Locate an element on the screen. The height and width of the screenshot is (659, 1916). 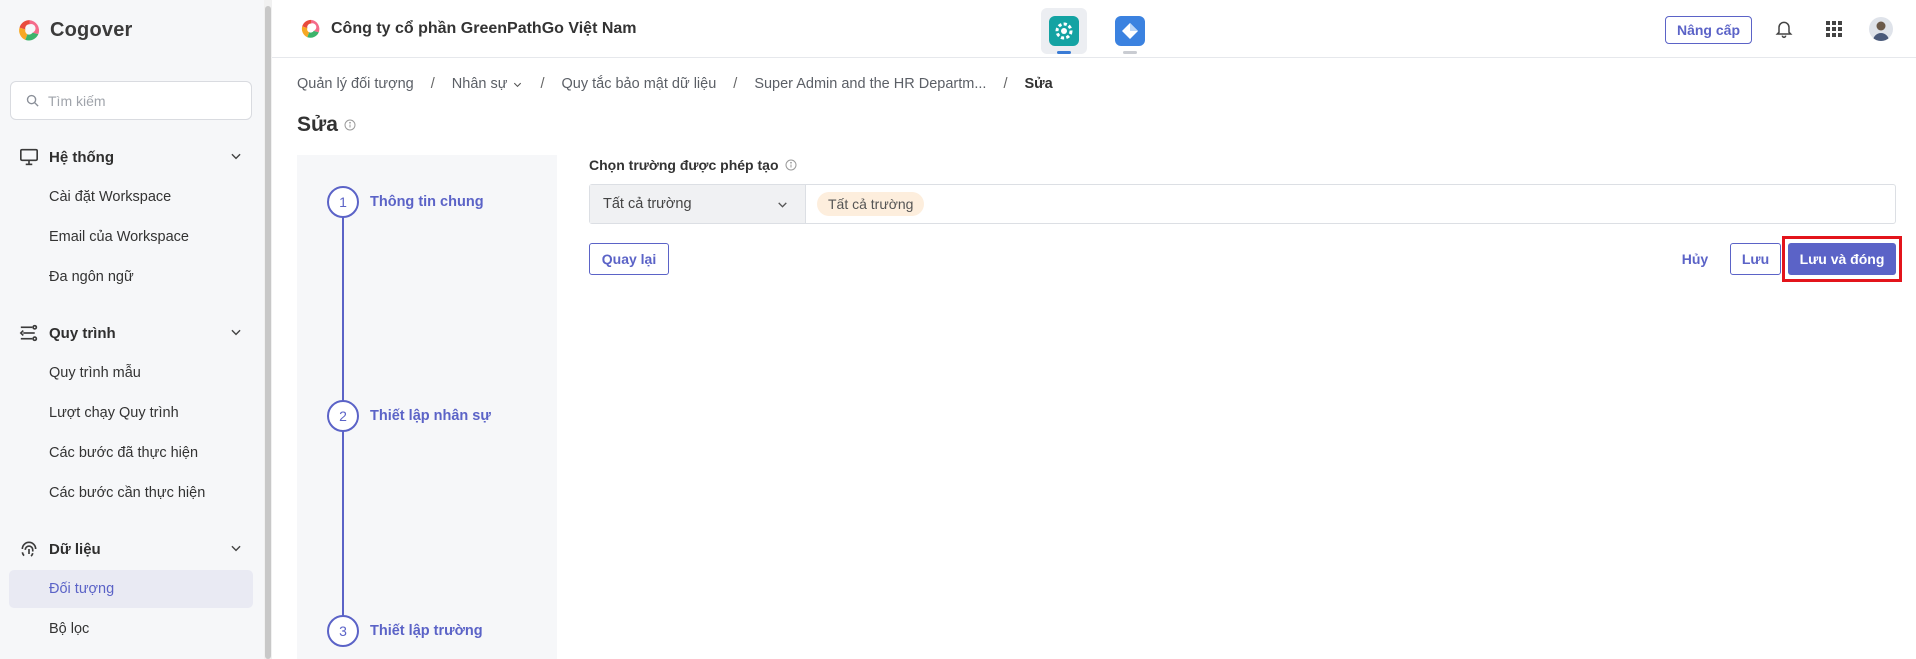
field-label-text: Chọn trường được phép tạo is located at coordinates (684, 165).